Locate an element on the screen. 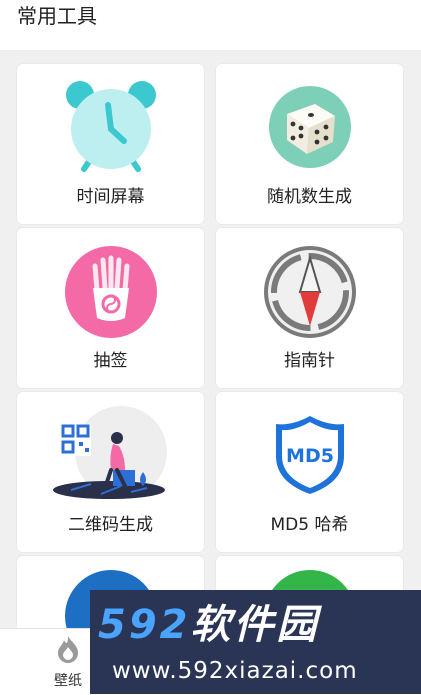 Image resolution: width=421 pixels, height=695 pixels. tool-label: 时间屏幕 is located at coordinates (110, 197).